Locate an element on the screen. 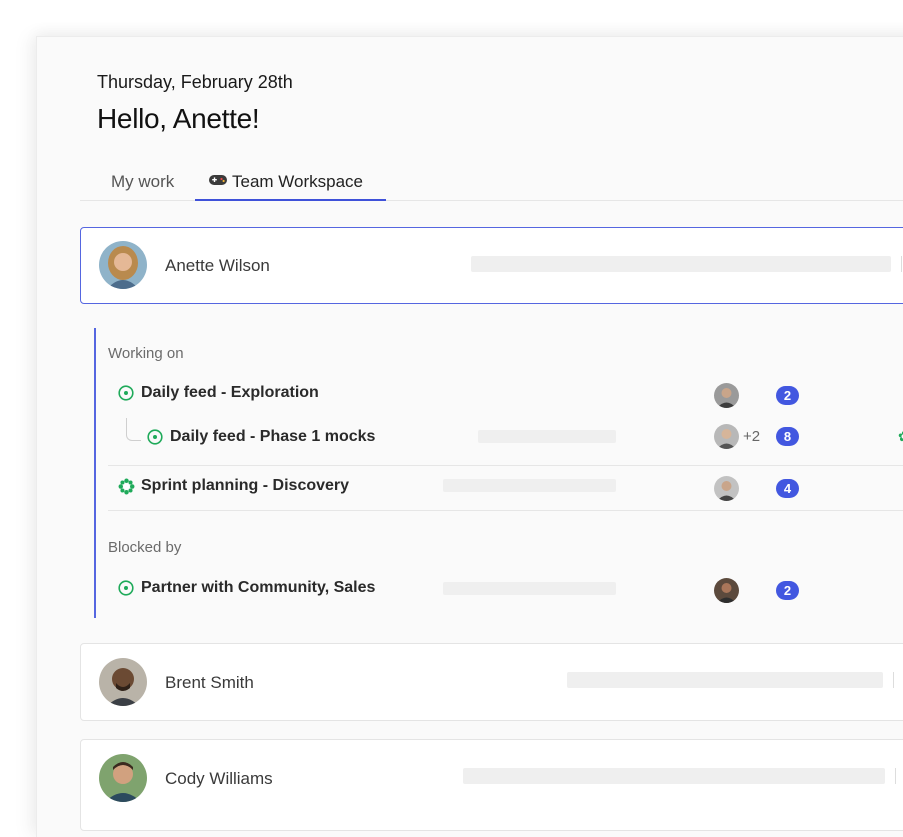  task-title: Sprint planning - Discovery is located at coordinates (245, 486).